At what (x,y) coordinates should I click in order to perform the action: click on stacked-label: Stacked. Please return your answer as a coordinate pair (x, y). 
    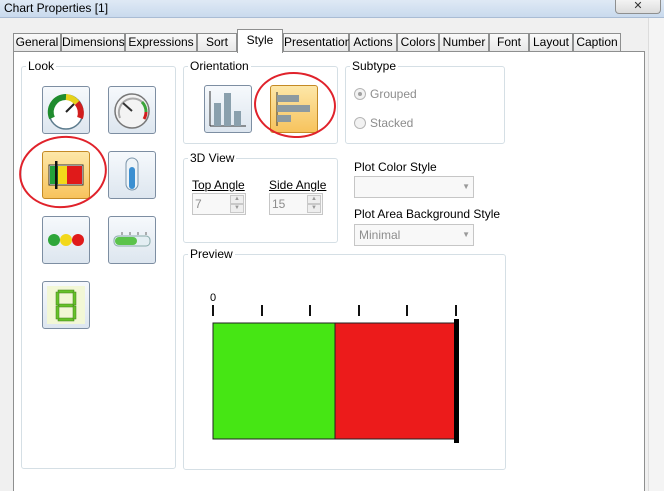
    Looking at the image, I should click on (392, 123).